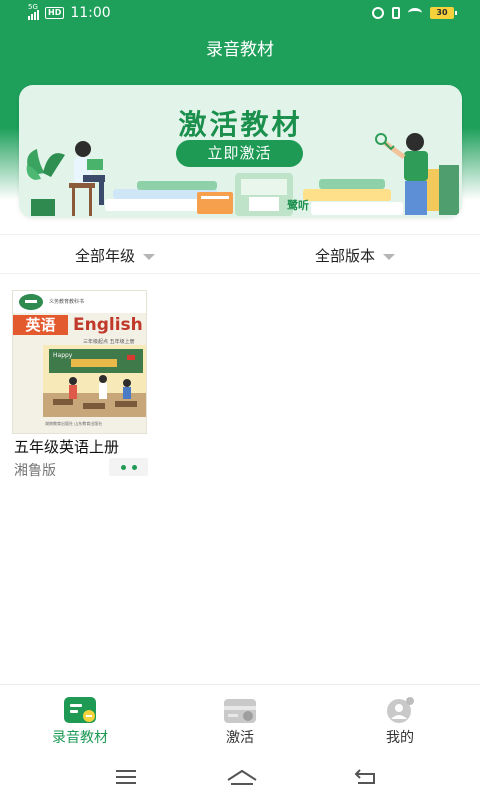  I want to click on cover-publisher-text: 湖南教育出版社 山东教育出版社, so click(74, 423).